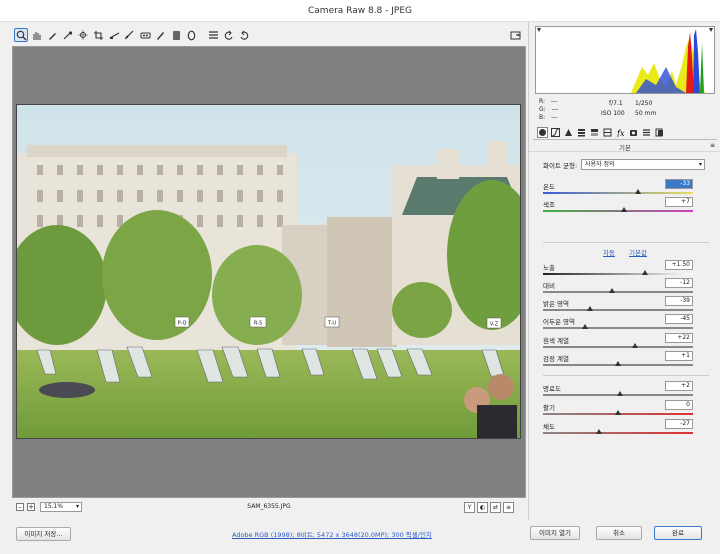 The height and width of the screenshot is (554, 720). I want to click on effects-icon: fx, so click(620, 133).